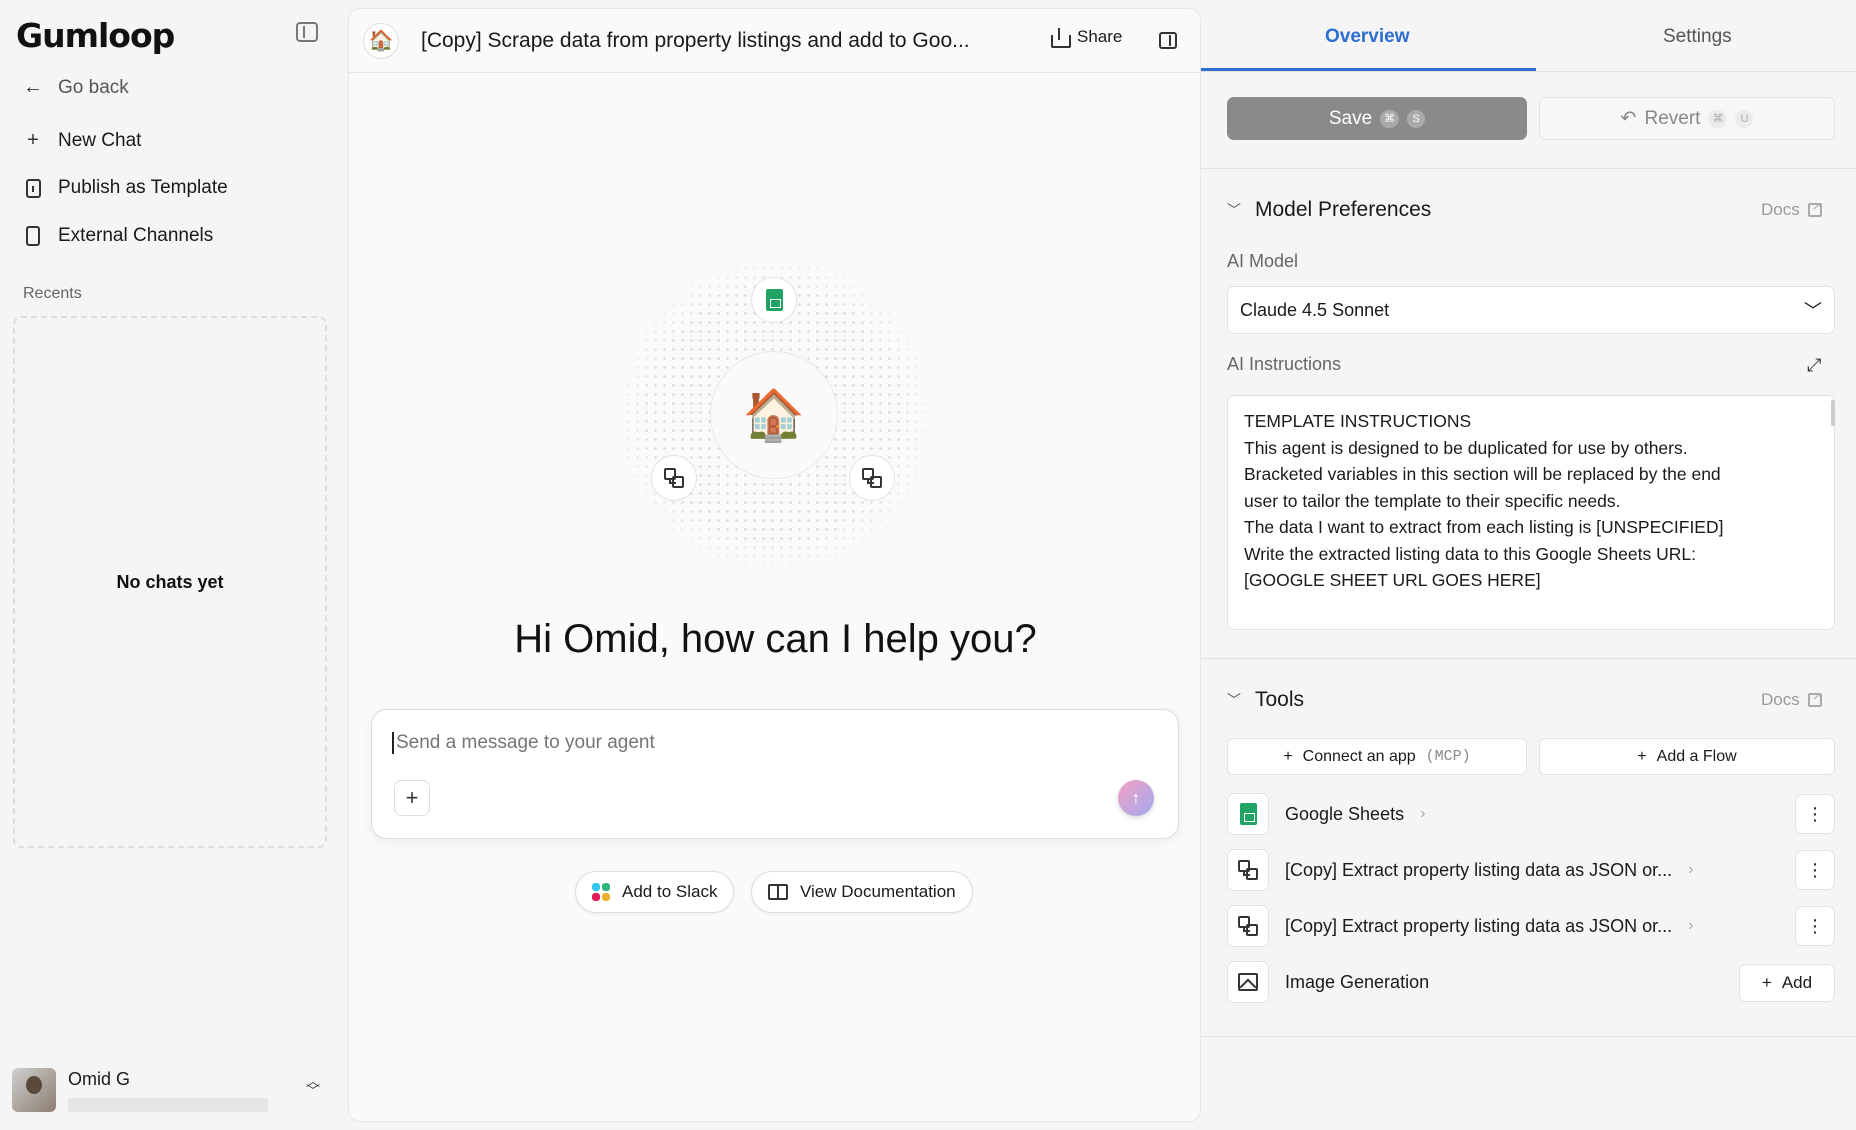 Image resolution: width=1856 pixels, height=1130 pixels. What do you see at coordinates (1168, 40) in the screenshot?
I see `panel-toggle-icon` at bounding box center [1168, 40].